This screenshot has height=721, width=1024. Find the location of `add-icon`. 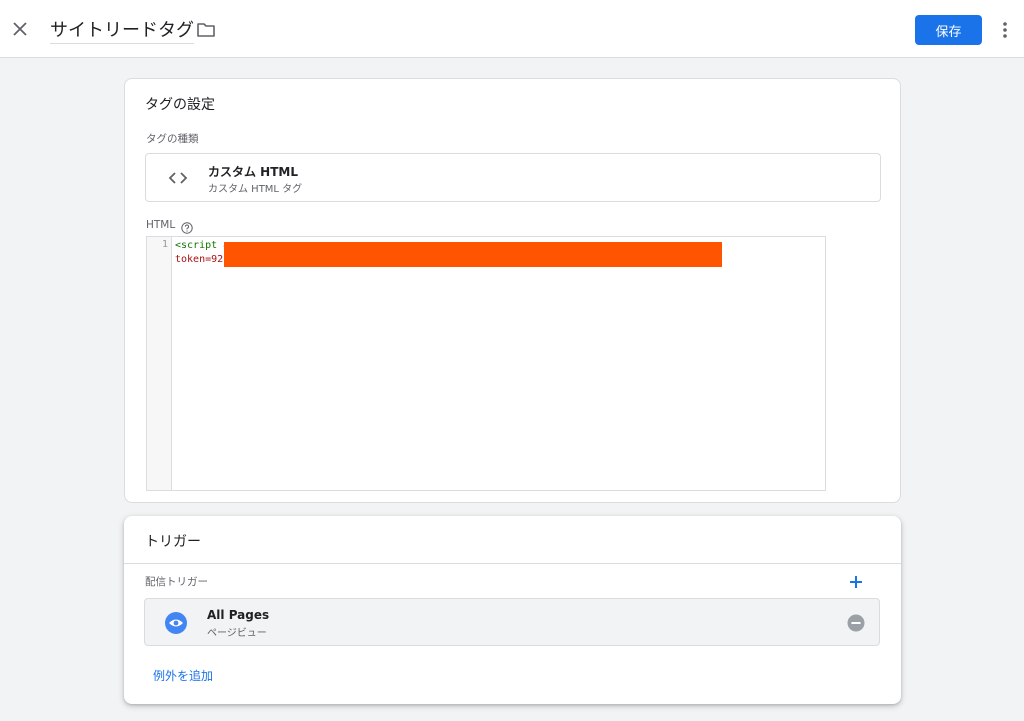

add-icon is located at coordinates (856, 582).